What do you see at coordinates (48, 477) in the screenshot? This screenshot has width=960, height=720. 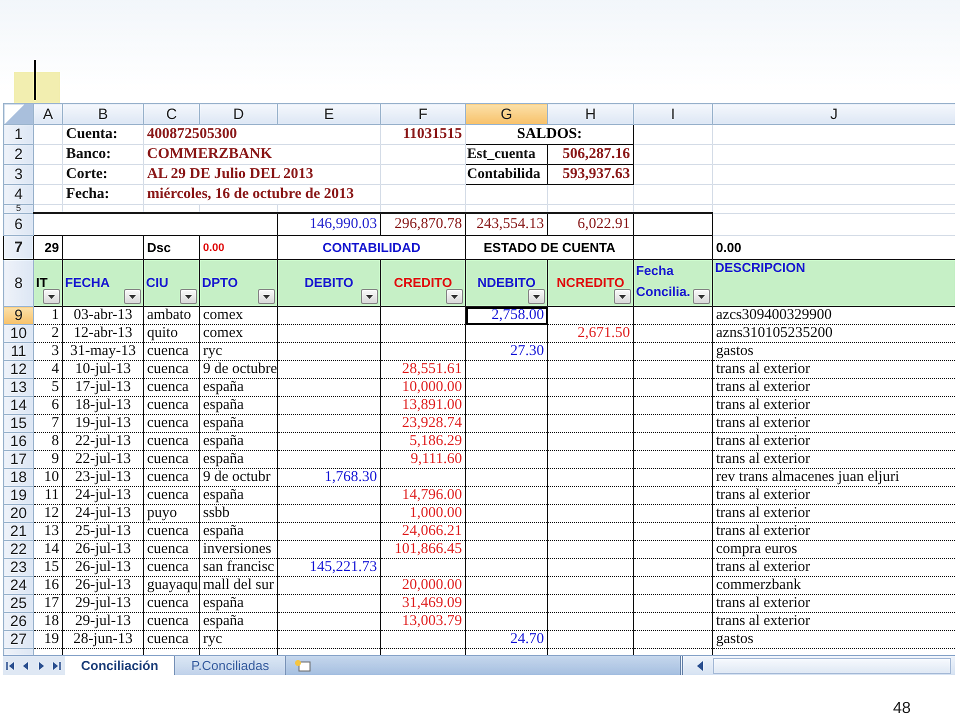 I see `table-cell: 10` at bounding box center [48, 477].